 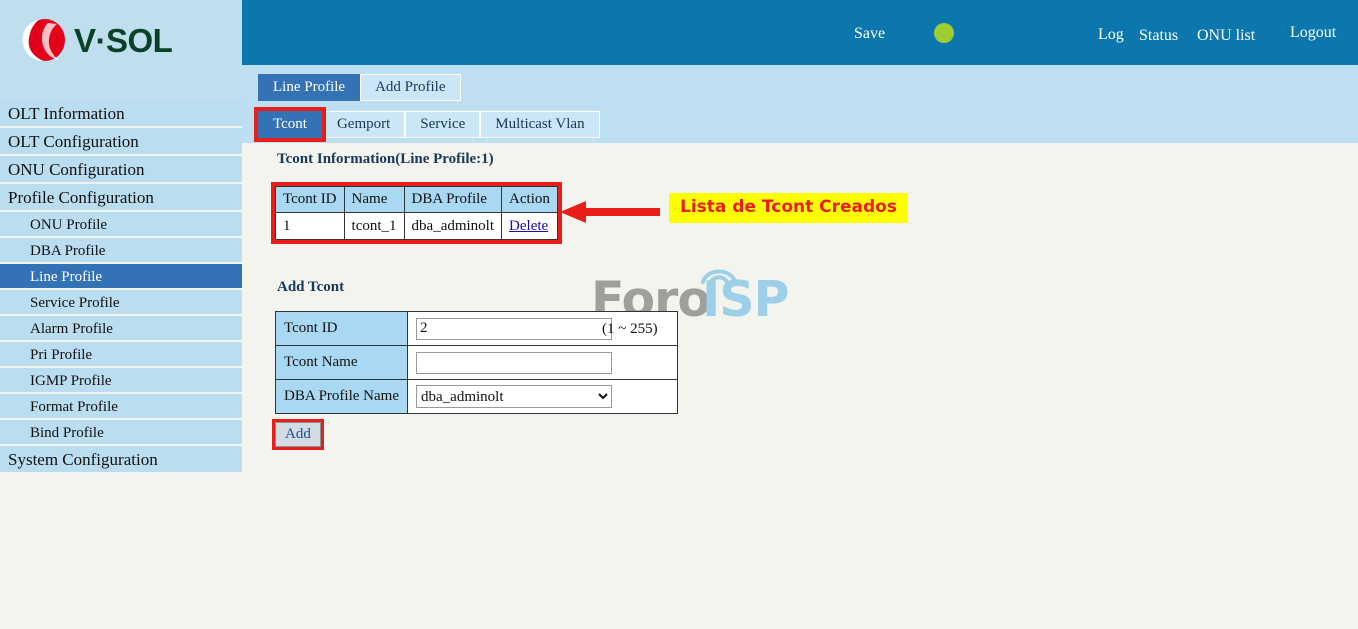 I want to click on primary-tabs: Line Profile Add Profile, so click(x=359, y=87).